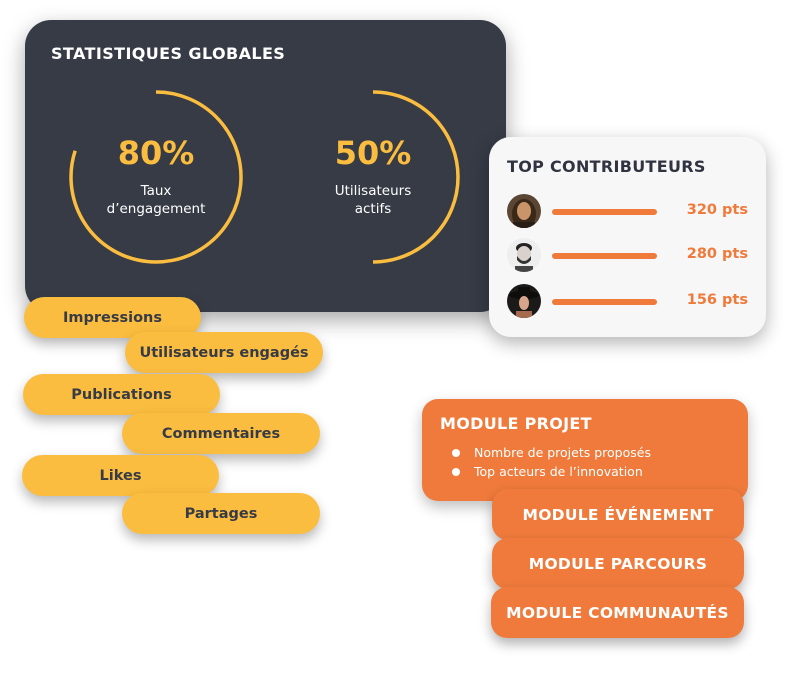 The height and width of the screenshot is (682, 800). Describe the element at coordinates (416, 177) in the screenshot. I see `gauge-active-users-arc` at that location.